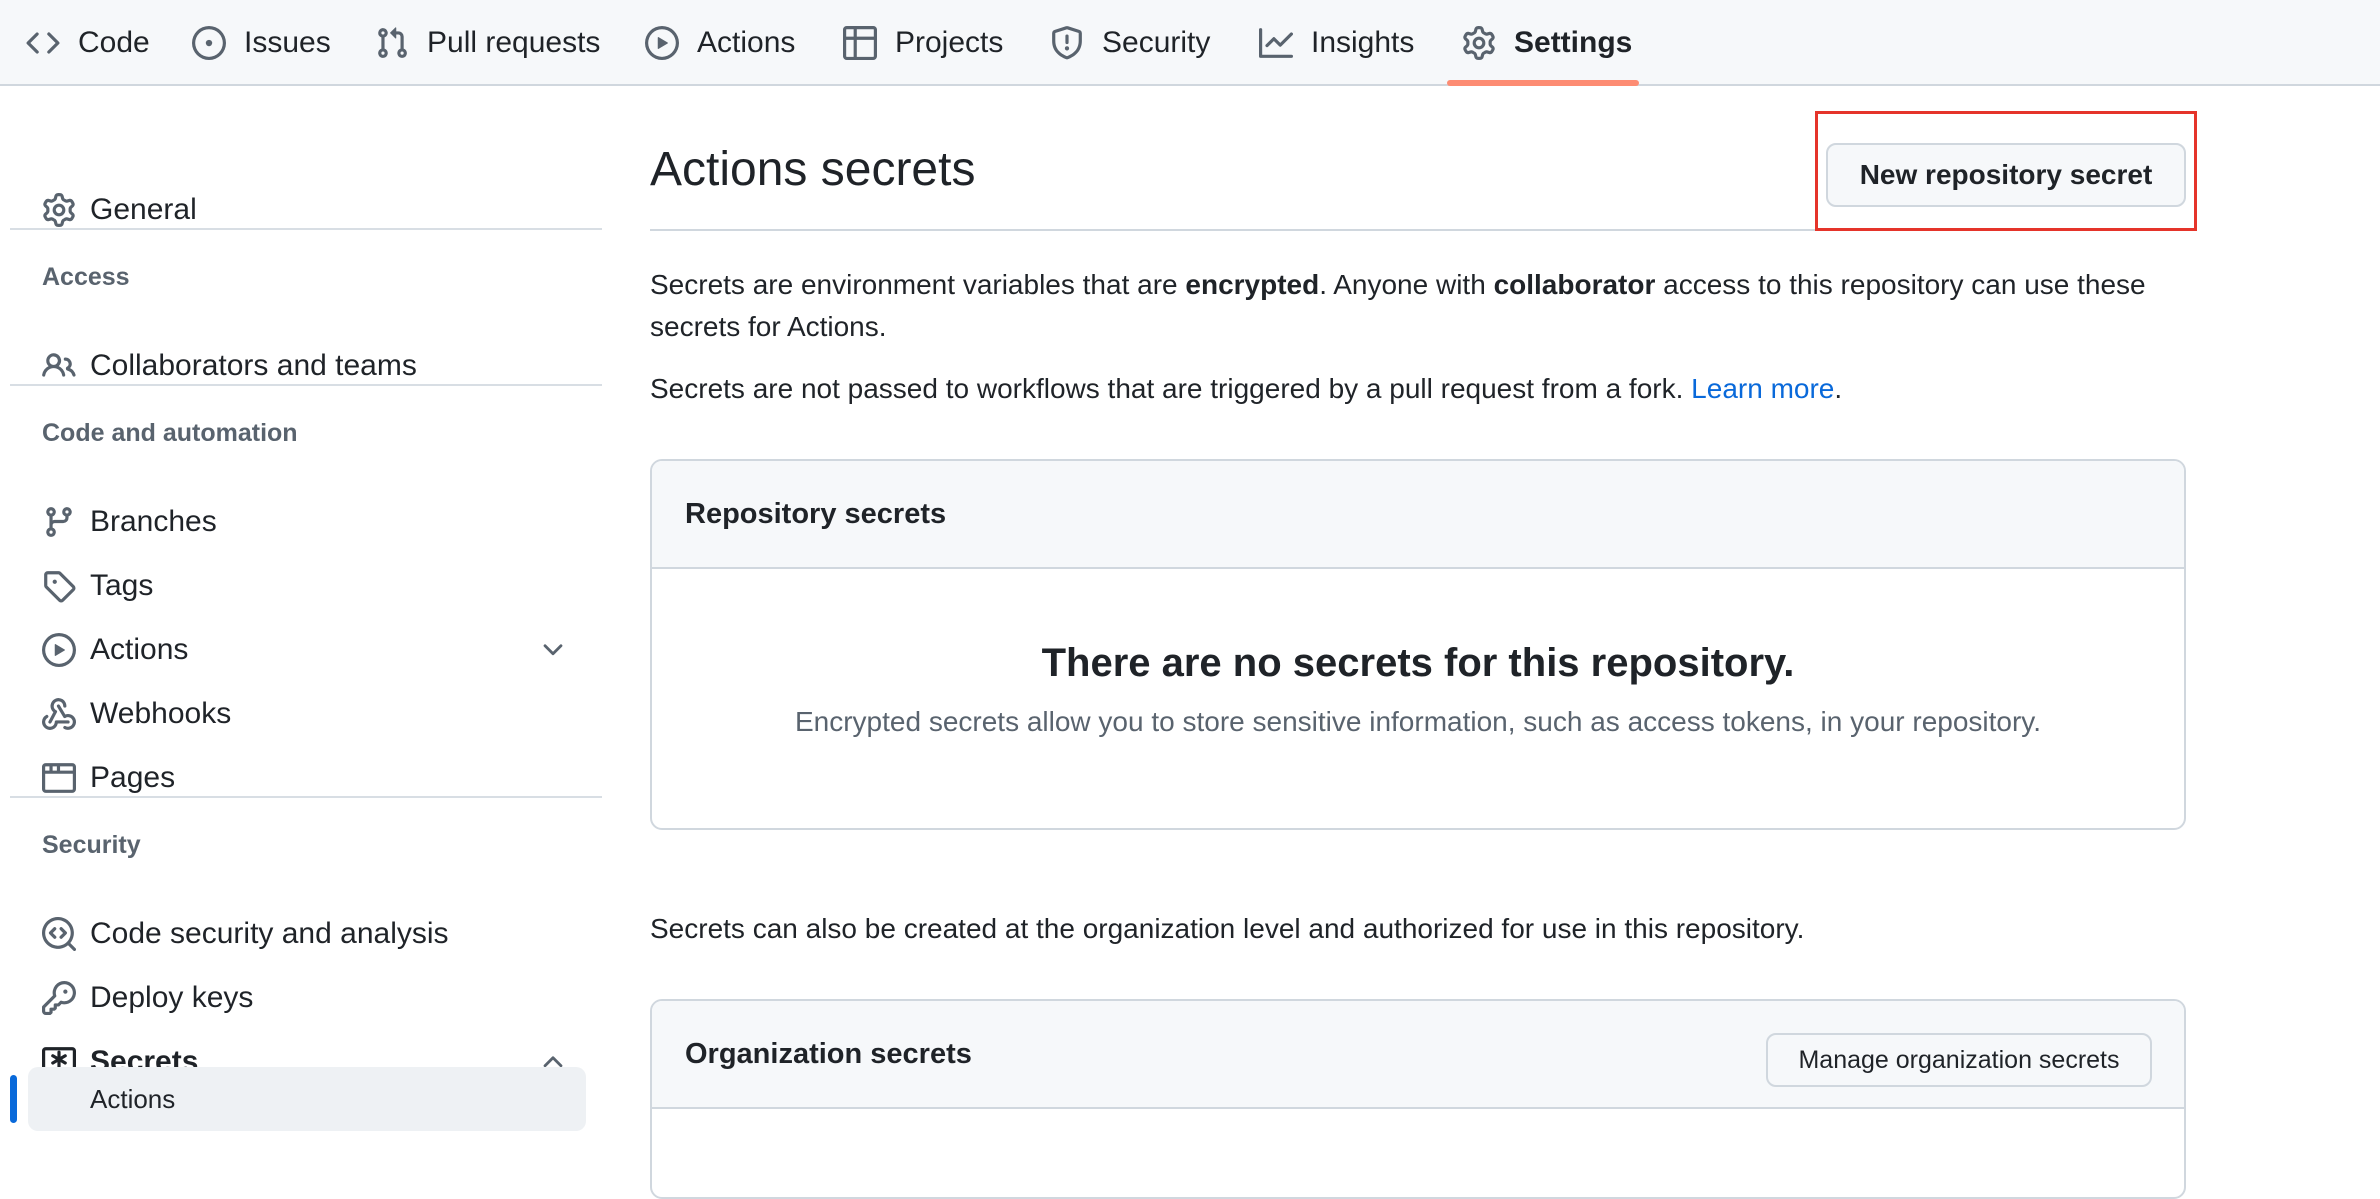 The width and height of the screenshot is (2380, 1199). Describe the element at coordinates (161, 713) in the screenshot. I see `sidebar-item-label: Webhooks` at that location.